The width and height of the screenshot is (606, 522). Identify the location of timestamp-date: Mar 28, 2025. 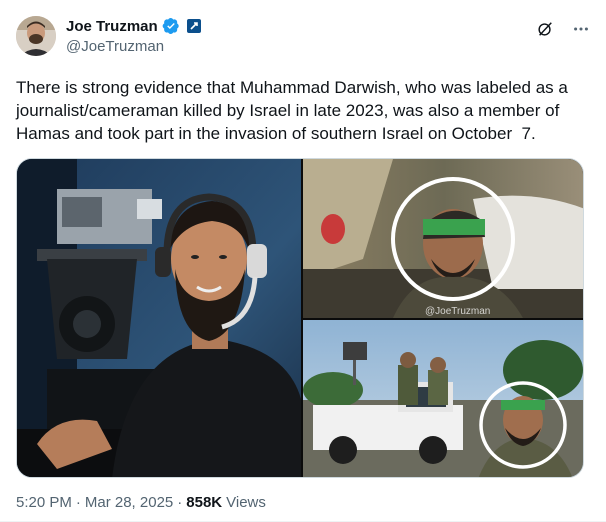
(129, 502).